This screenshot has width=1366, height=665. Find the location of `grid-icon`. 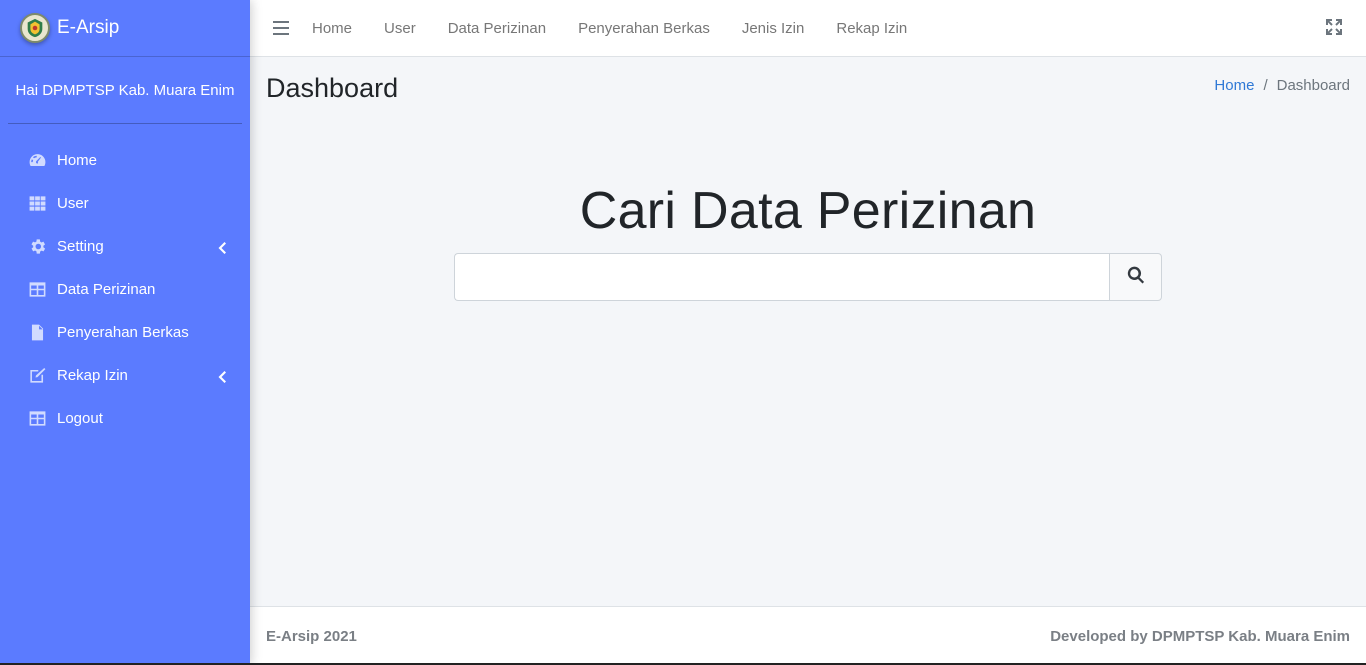

grid-icon is located at coordinates (37, 204).